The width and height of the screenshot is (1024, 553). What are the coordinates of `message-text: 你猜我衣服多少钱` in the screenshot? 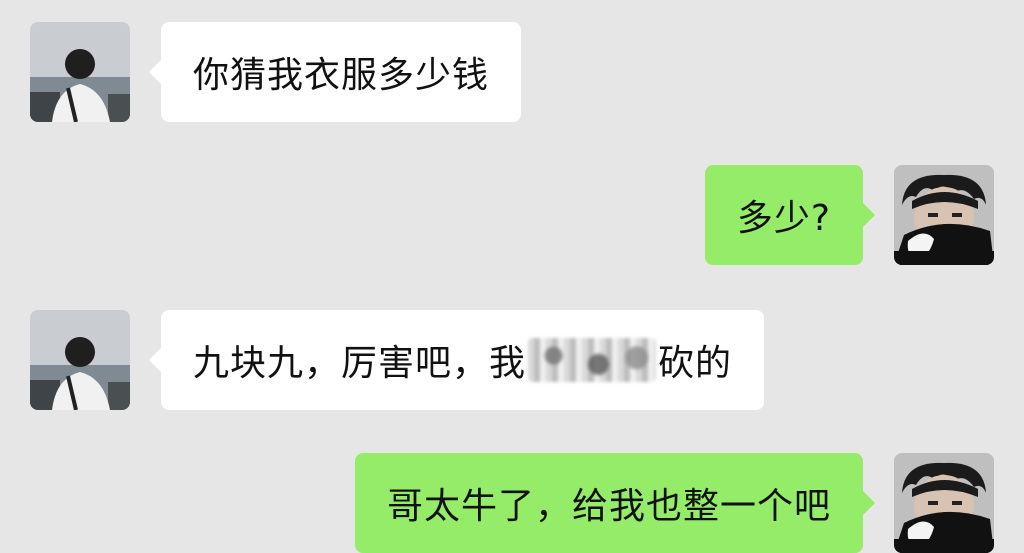 It's located at (341, 75).